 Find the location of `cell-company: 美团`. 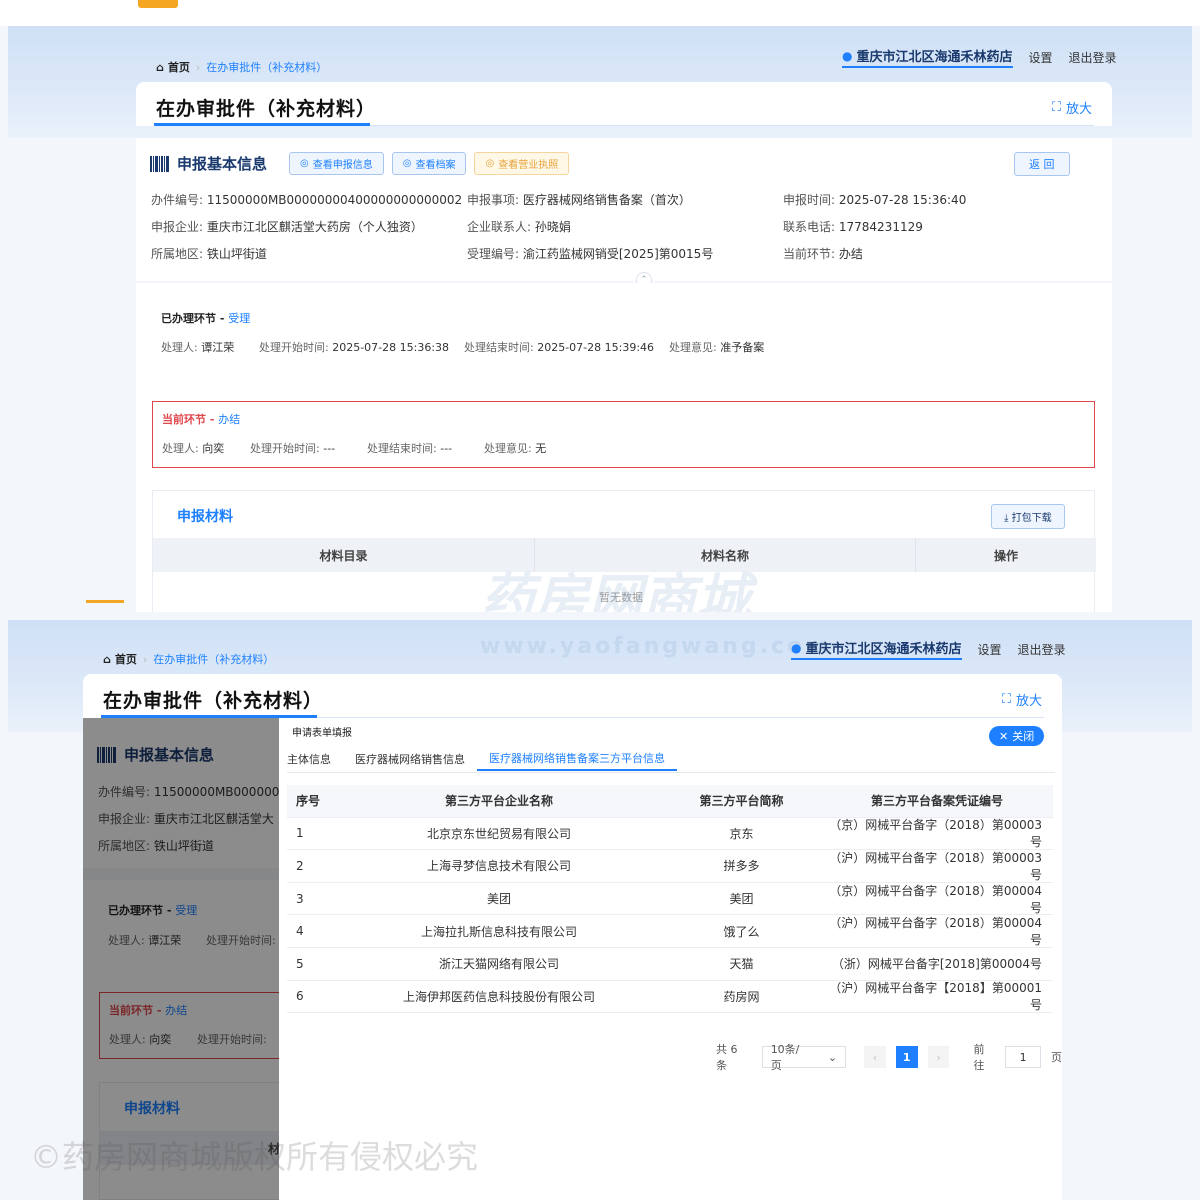

cell-company: 美团 is located at coordinates (498, 899).